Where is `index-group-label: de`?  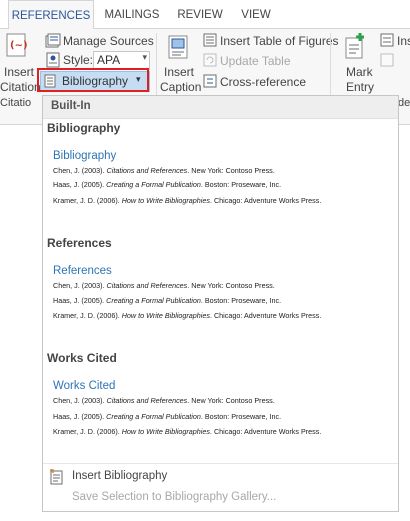 index-group-label: de is located at coordinates (404, 103).